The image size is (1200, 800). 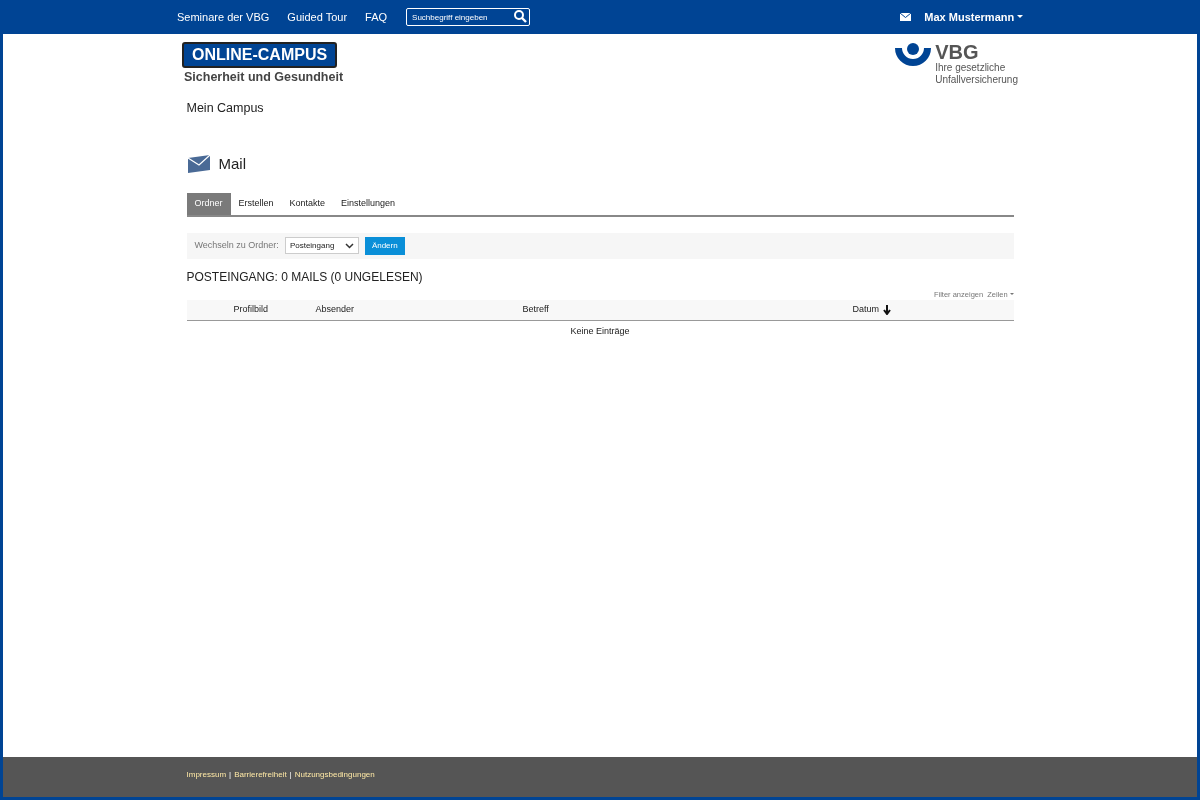 What do you see at coordinates (419, 310) in the screenshot?
I see `column-header: Absender` at bounding box center [419, 310].